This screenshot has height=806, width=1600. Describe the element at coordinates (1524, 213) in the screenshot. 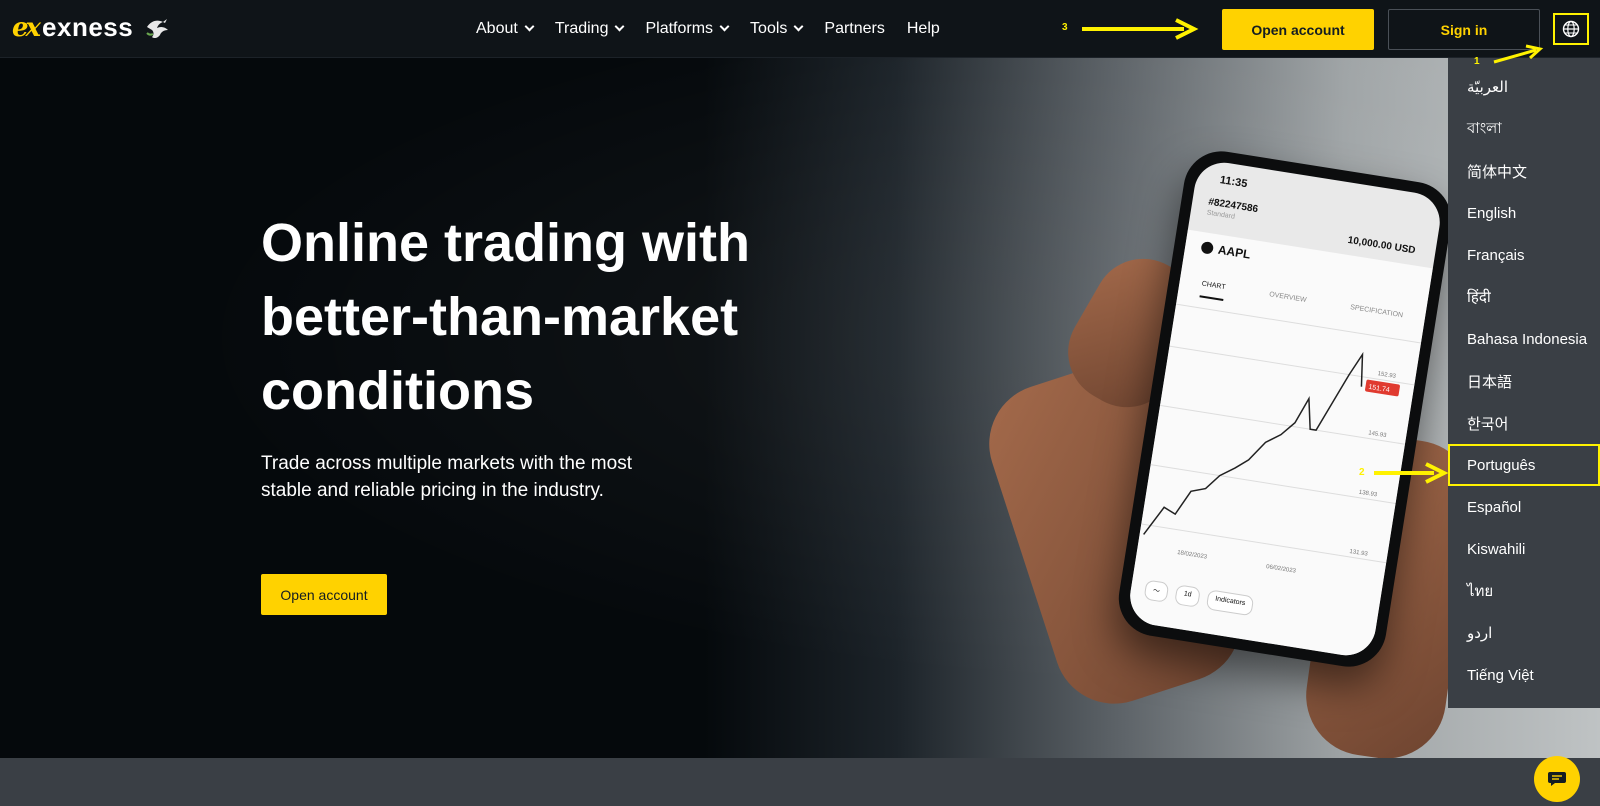

I see `language-option-english: English` at that location.